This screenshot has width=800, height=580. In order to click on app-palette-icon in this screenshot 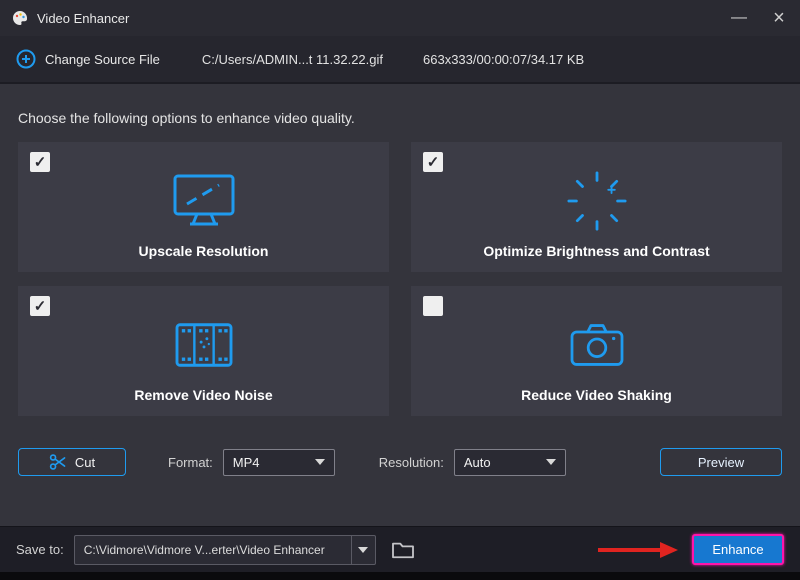, I will do `click(20, 18)`.